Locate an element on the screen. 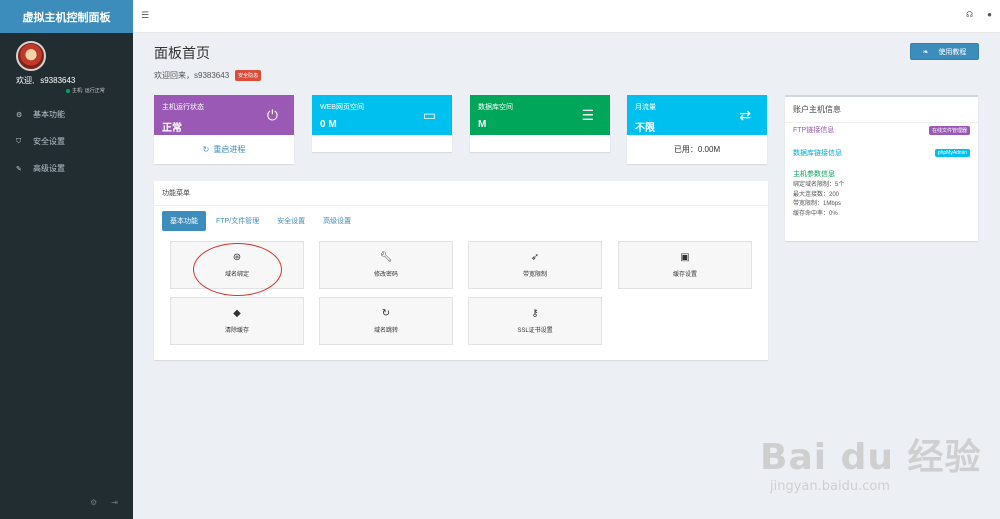 This screenshot has height=519, width=1000. welcome-text: 欢迎, s9383643 is located at coordinates (46, 80).